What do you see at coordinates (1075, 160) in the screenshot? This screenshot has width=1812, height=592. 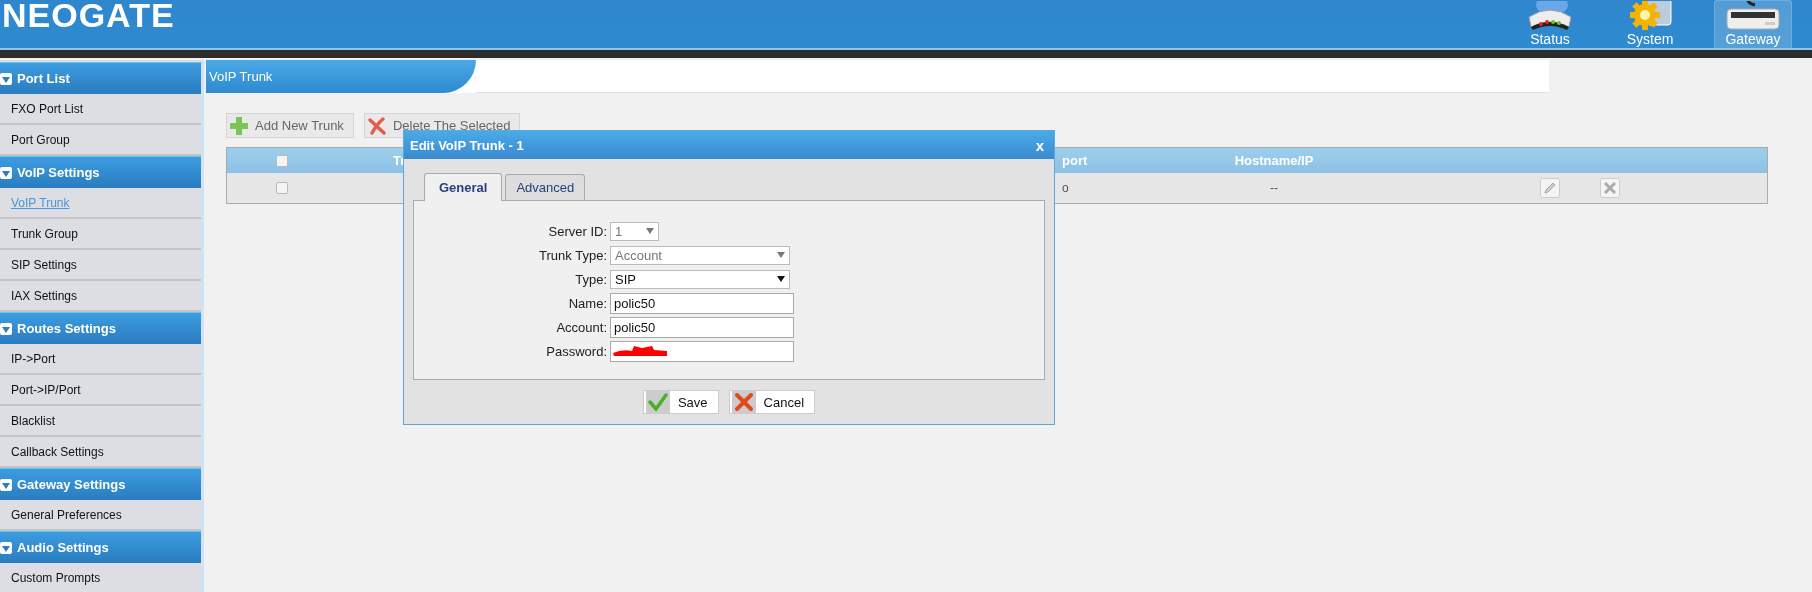 I see `column-header: port` at bounding box center [1075, 160].